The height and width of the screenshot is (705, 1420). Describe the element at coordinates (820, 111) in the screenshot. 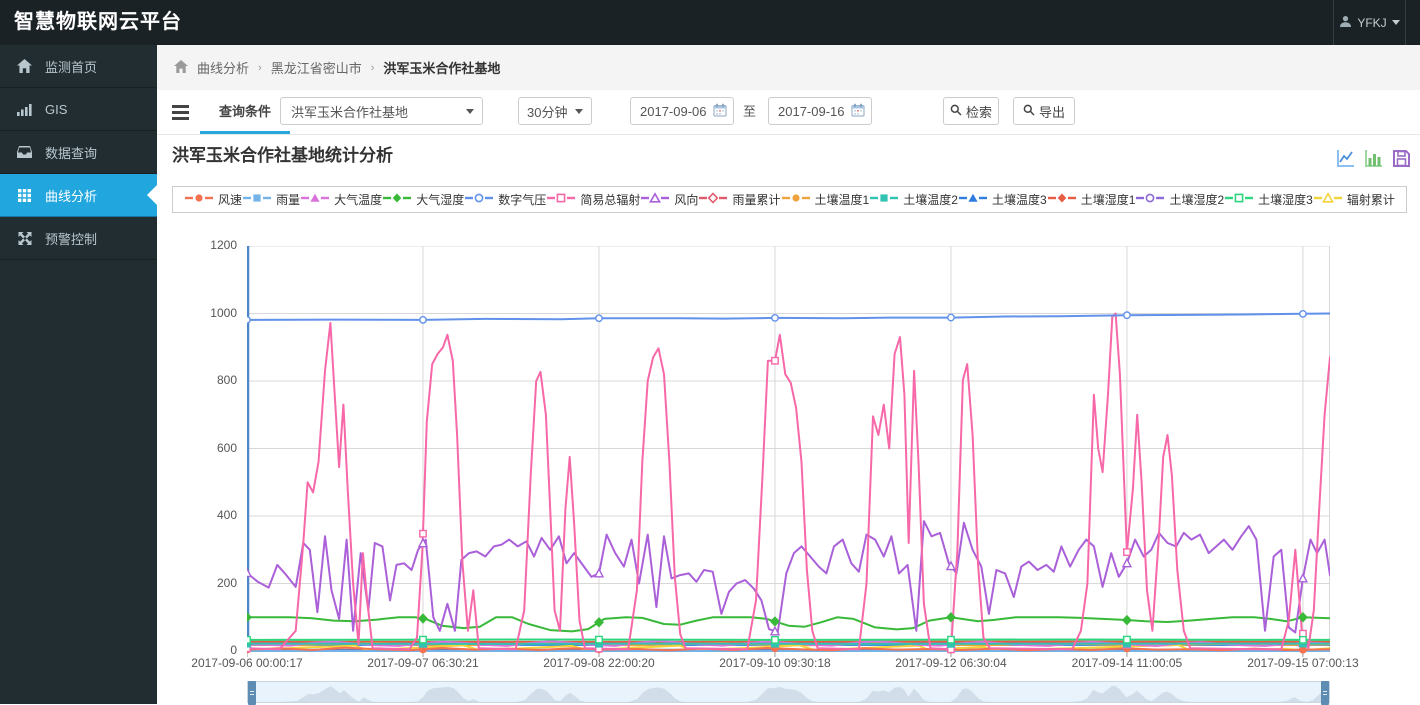

I see `date-to-input: 2017-09-16` at that location.